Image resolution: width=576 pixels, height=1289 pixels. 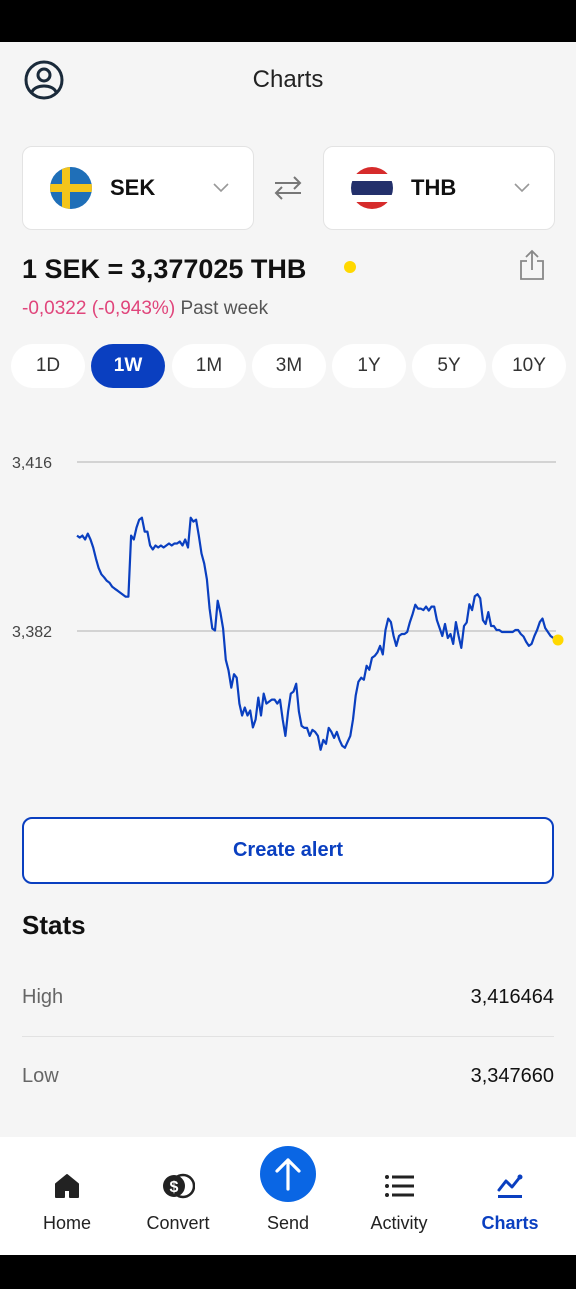 What do you see at coordinates (32, 632) in the screenshot?
I see `y-tick-label: 3,382` at bounding box center [32, 632].